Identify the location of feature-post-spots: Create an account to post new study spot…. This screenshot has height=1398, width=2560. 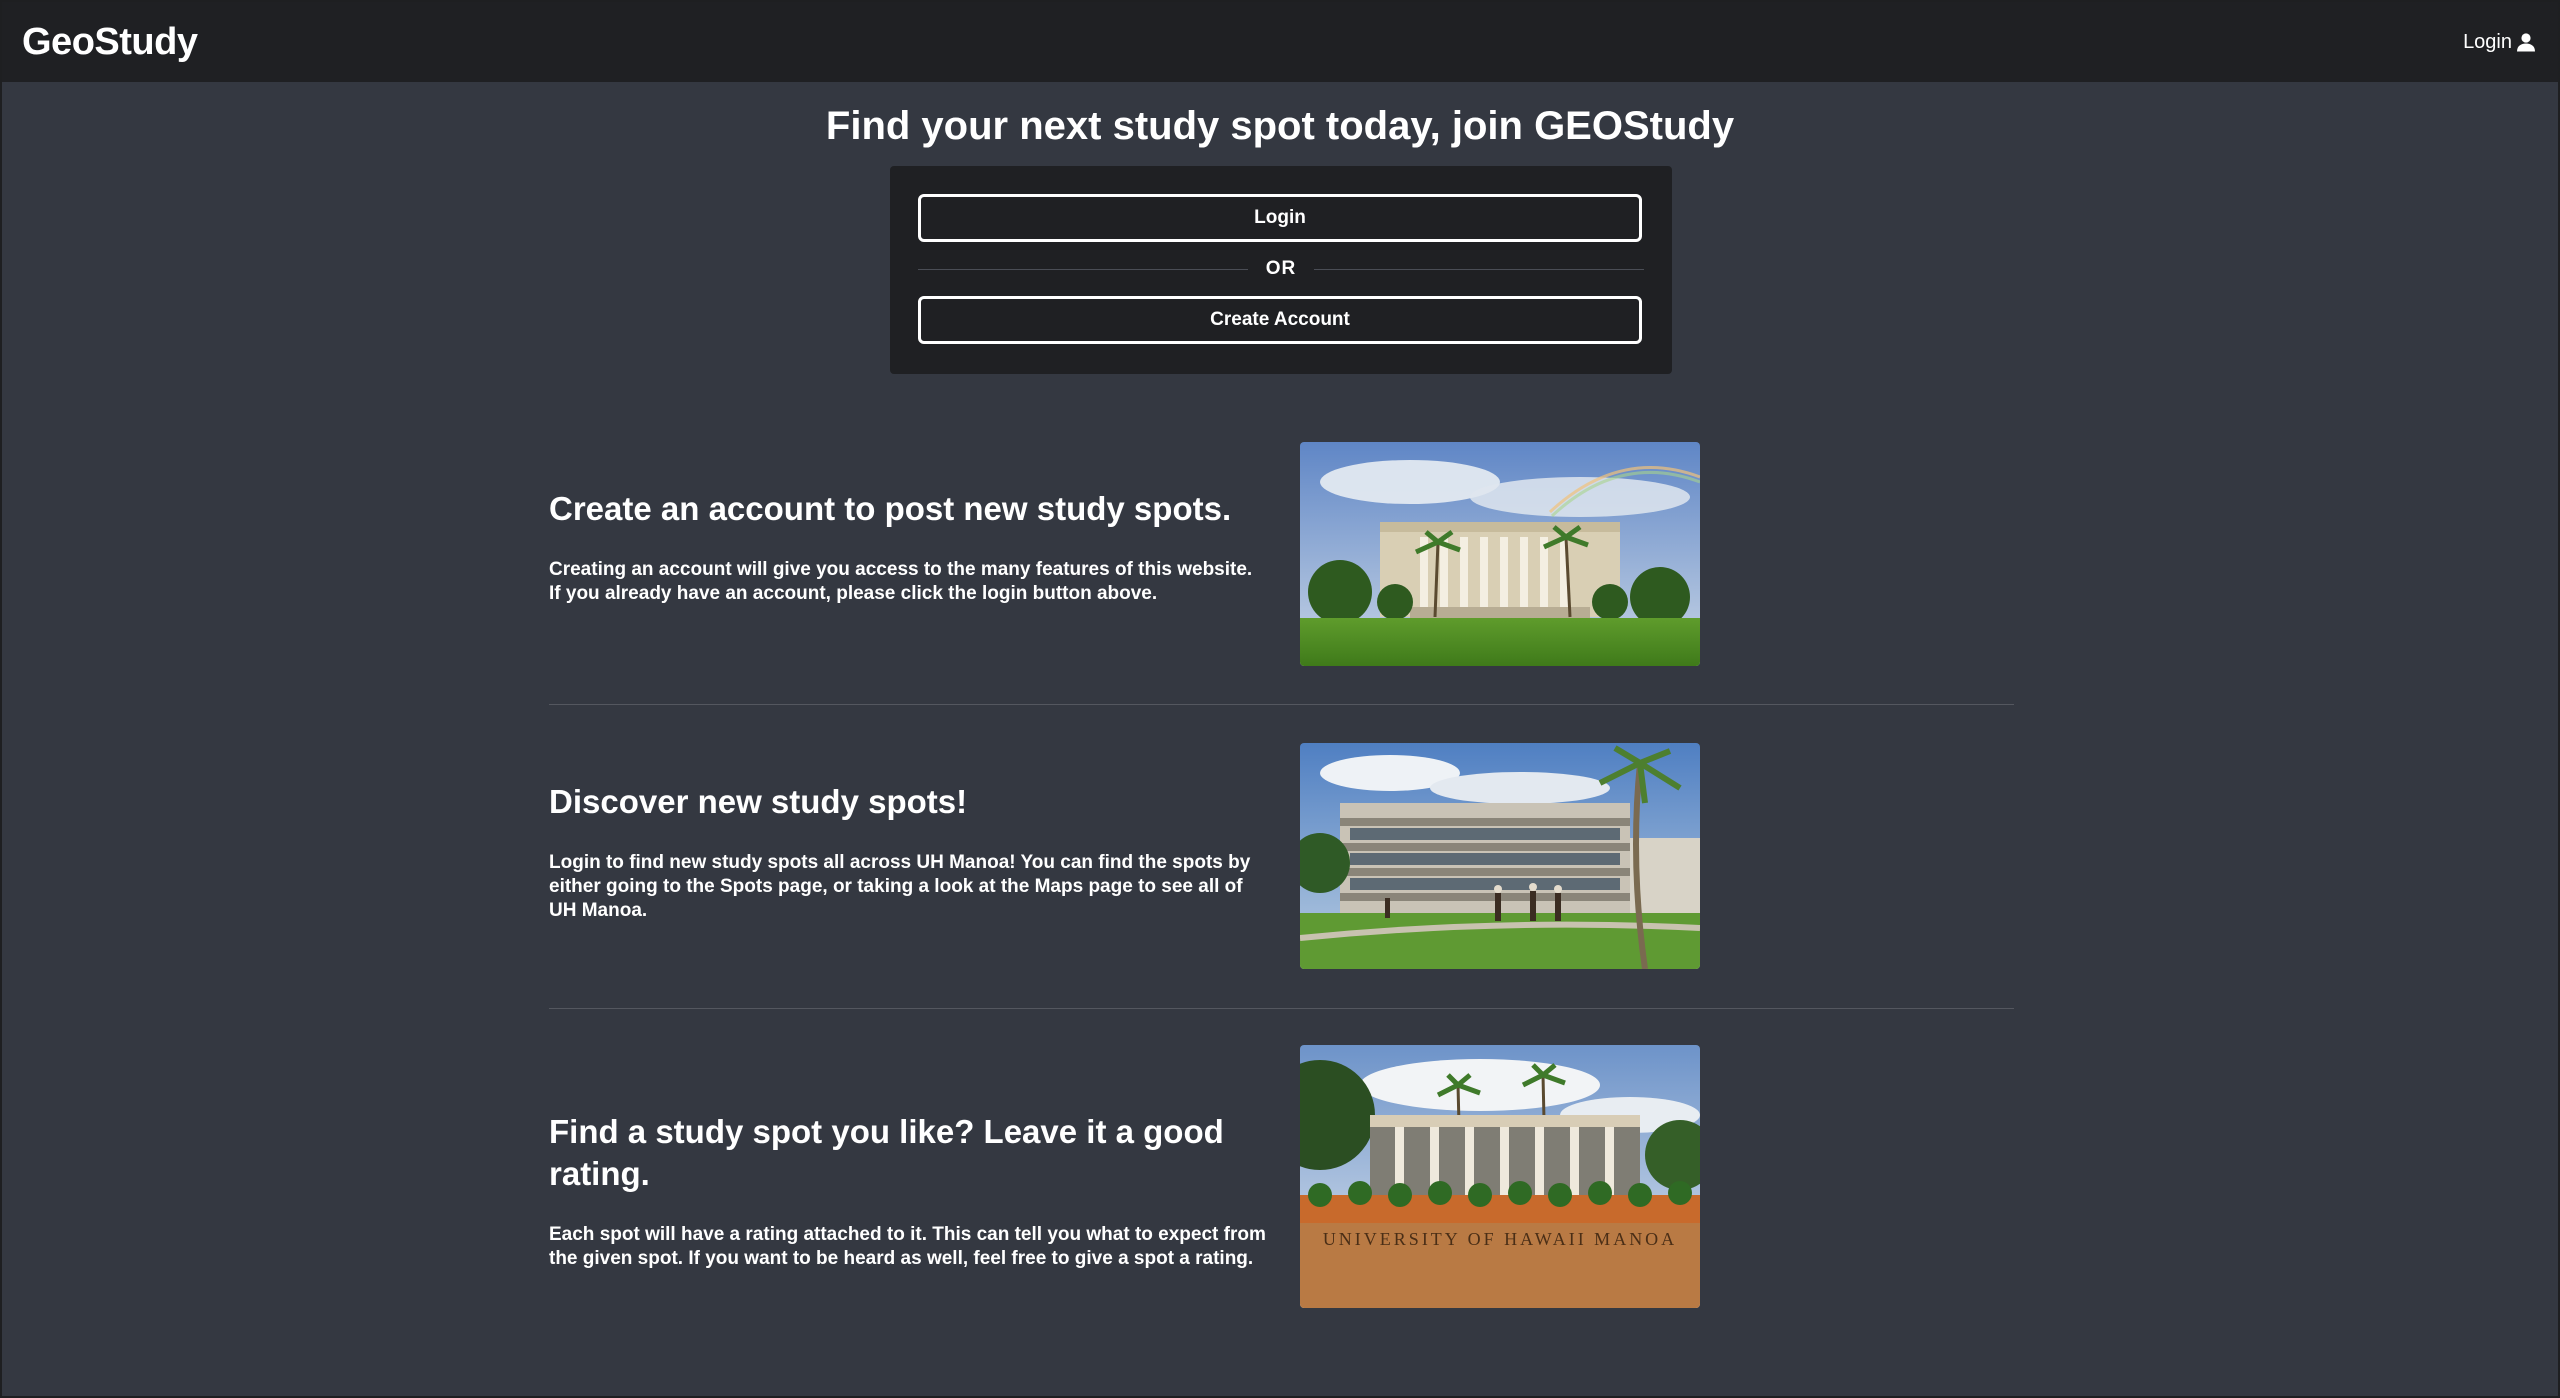
(1281, 554).